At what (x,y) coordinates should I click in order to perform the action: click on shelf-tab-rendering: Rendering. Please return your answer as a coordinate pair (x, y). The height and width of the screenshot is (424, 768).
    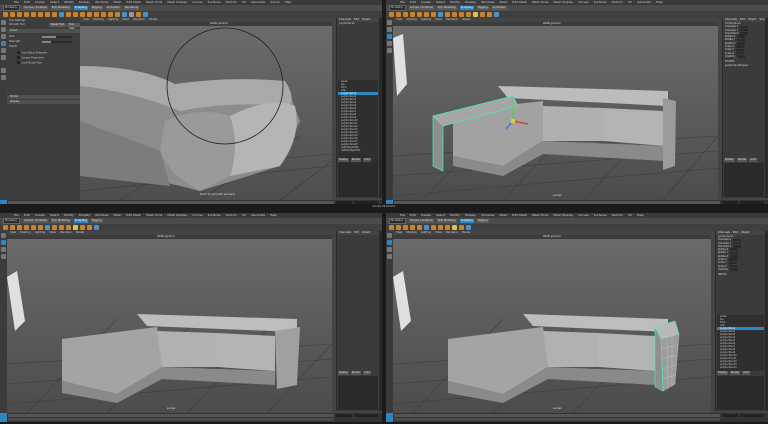
    Looking at the image, I should click on (131, 8).